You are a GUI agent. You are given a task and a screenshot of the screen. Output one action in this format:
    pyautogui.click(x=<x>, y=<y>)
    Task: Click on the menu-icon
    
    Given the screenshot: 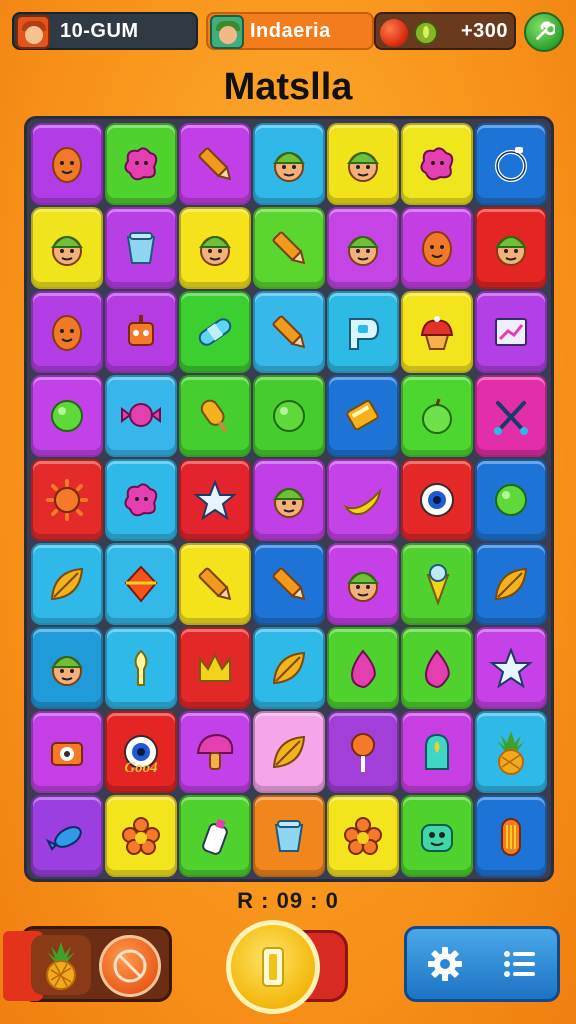 What is the action you would take?
    pyautogui.click(x=520, y=964)
    